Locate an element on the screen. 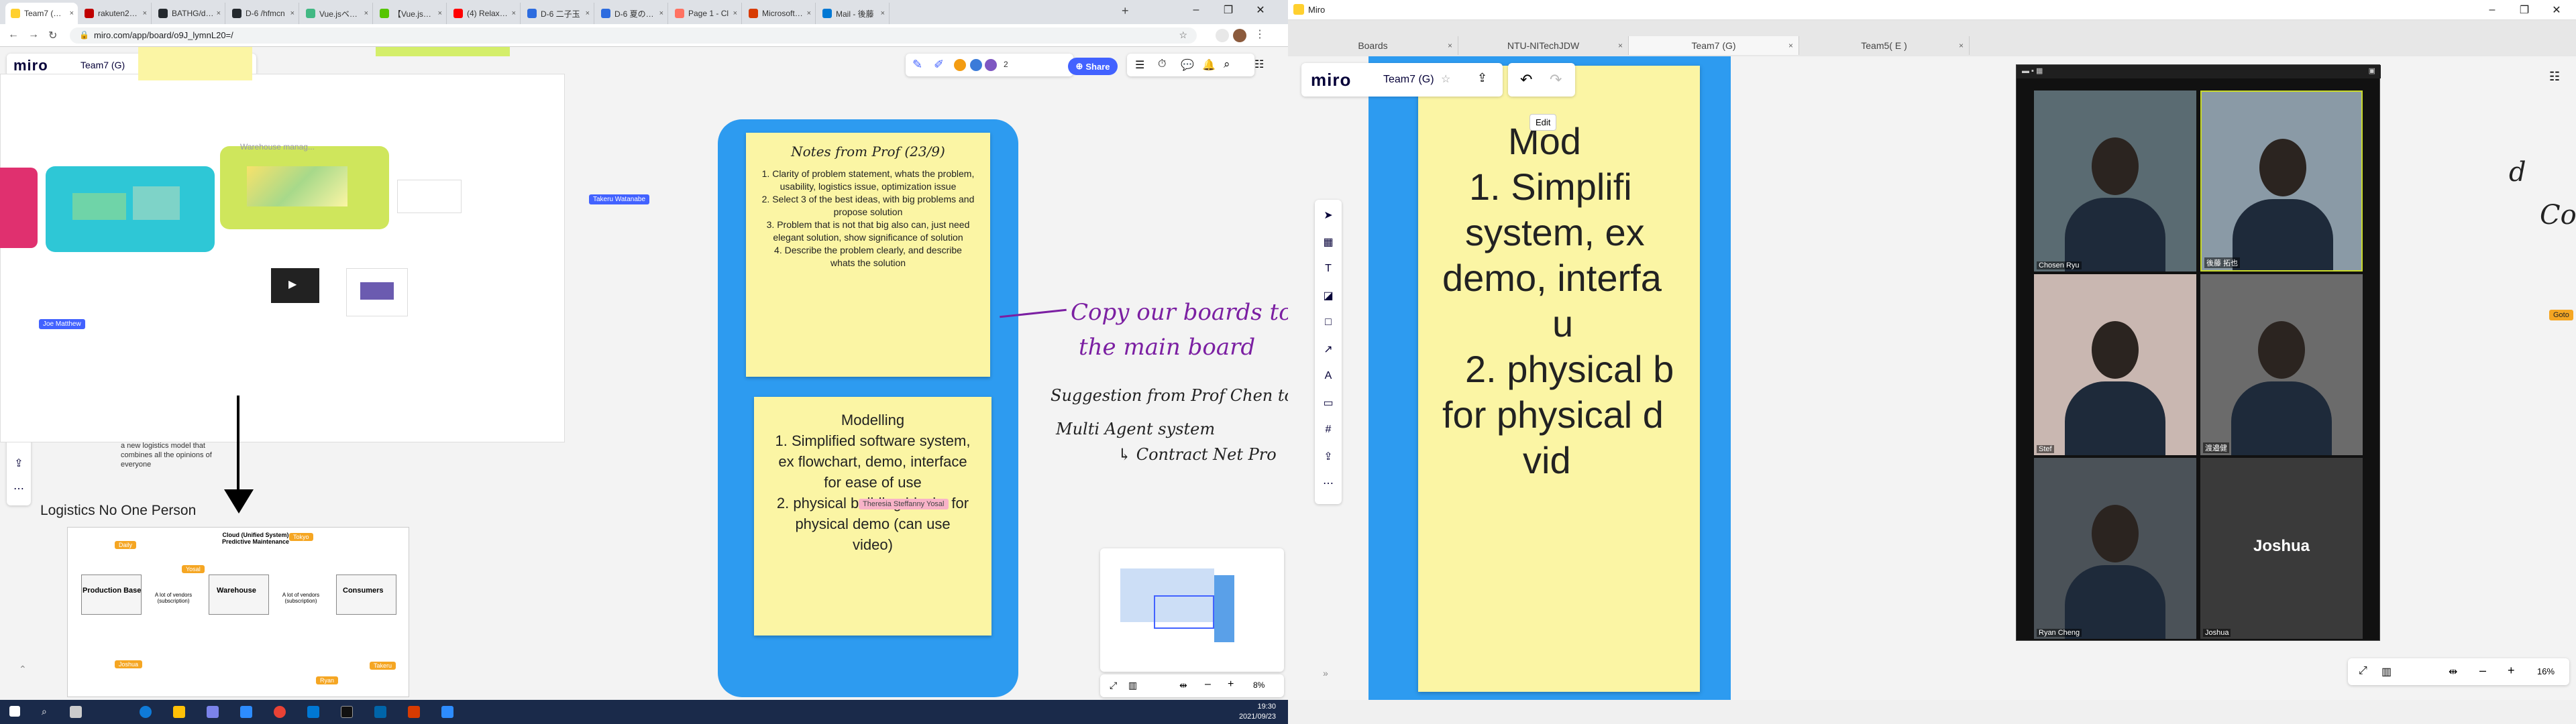 The width and height of the screenshot is (2576, 724). start-icon is located at coordinates (14, 711).